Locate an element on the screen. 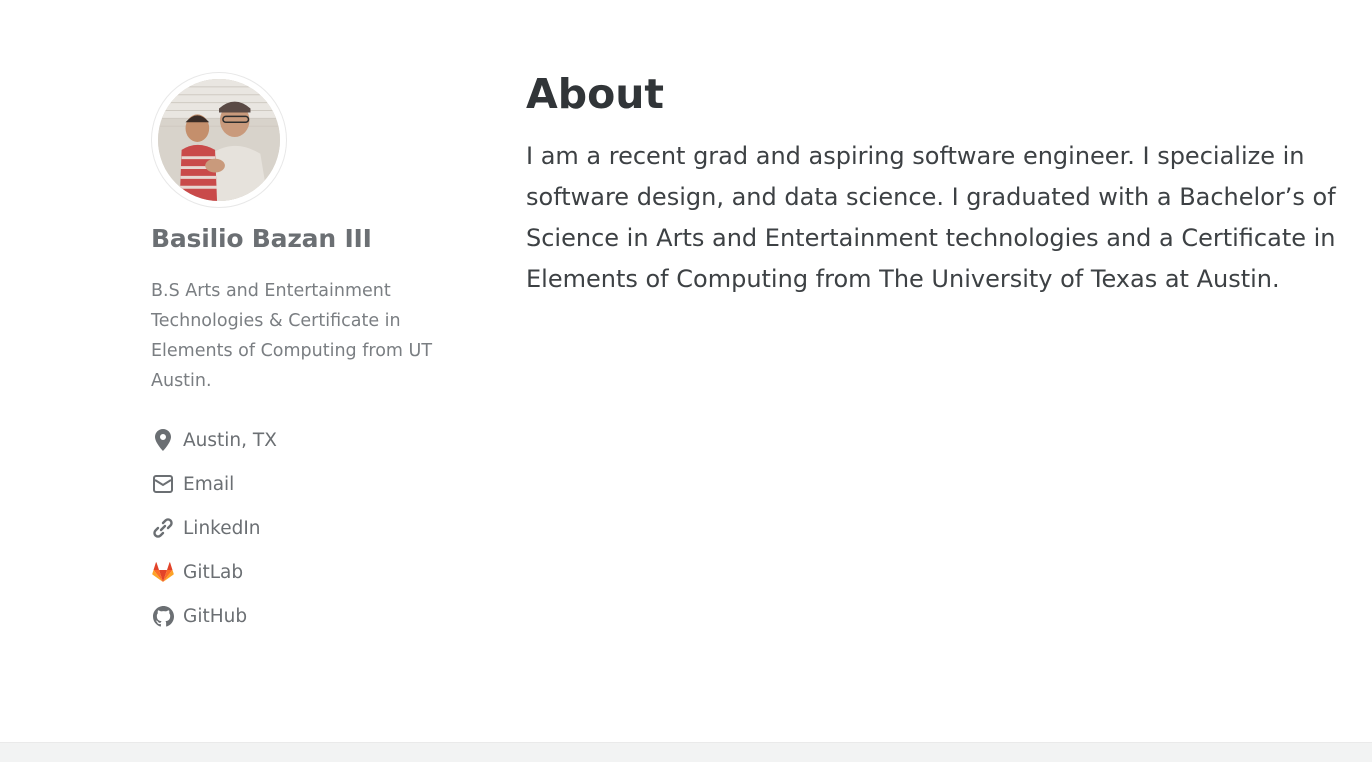 The width and height of the screenshot is (1372, 762). link-github: GitHub is located at coordinates (311, 616).